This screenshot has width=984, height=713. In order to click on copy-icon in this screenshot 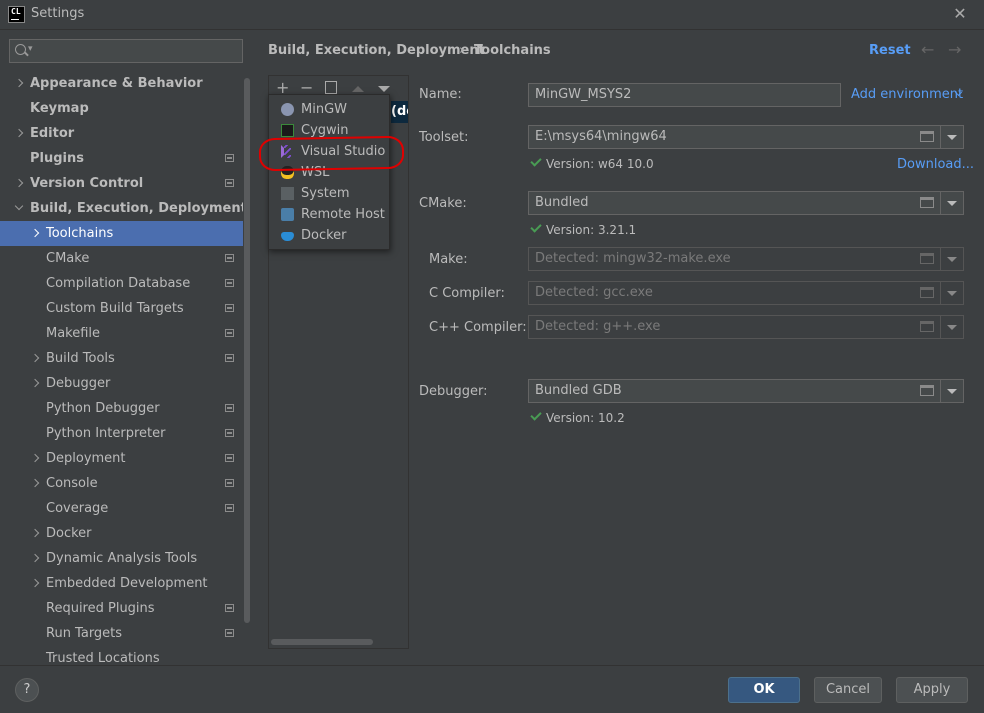, I will do `click(331, 87)`.